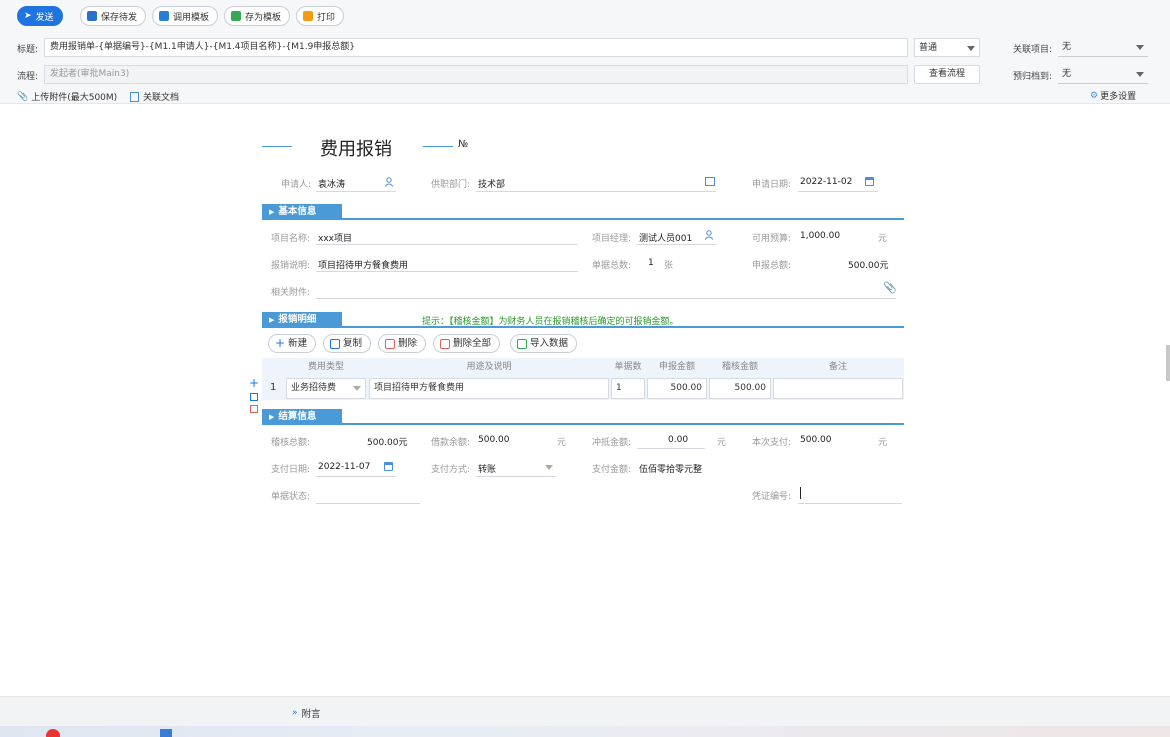  I want to click on desc-underline, so click(447, 271).